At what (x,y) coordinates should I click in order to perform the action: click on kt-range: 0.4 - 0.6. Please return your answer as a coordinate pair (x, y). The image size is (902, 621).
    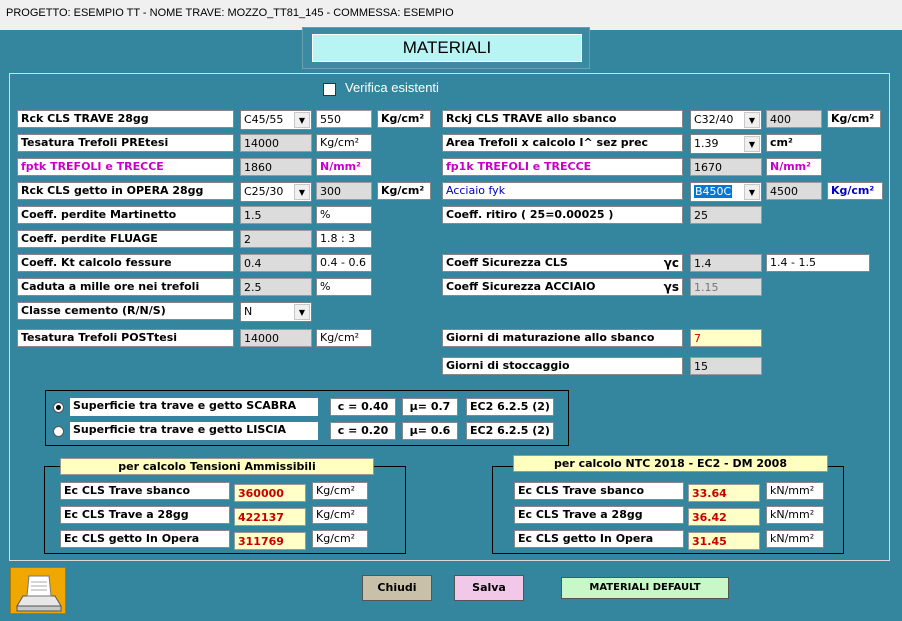
    Looking at the image, I should click on (344, 263).